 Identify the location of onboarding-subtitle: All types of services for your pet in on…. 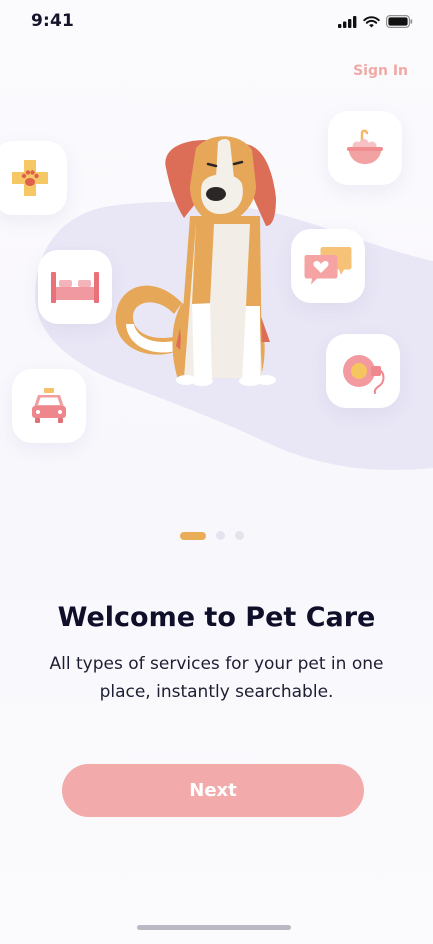
(216, 678).